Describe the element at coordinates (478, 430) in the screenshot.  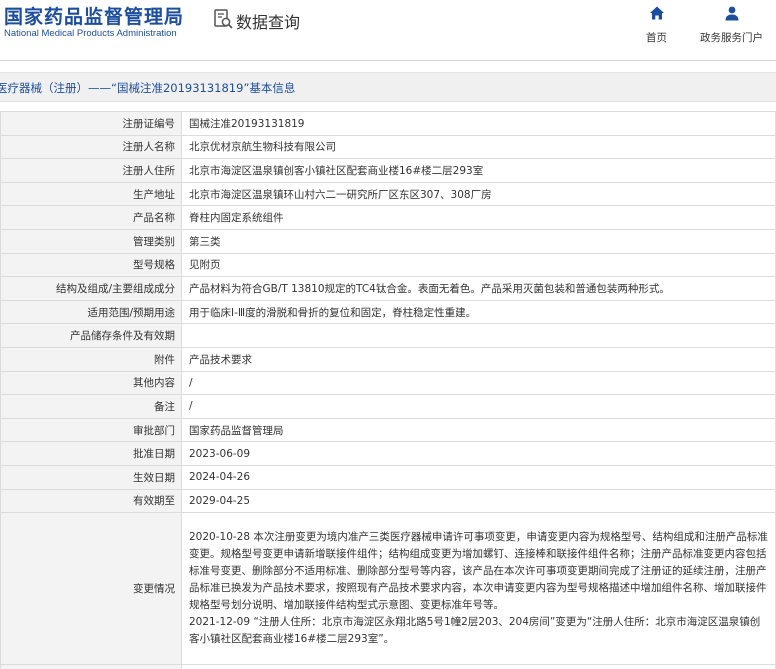
I see `field-value: 国家药品监督管理局` at that location.